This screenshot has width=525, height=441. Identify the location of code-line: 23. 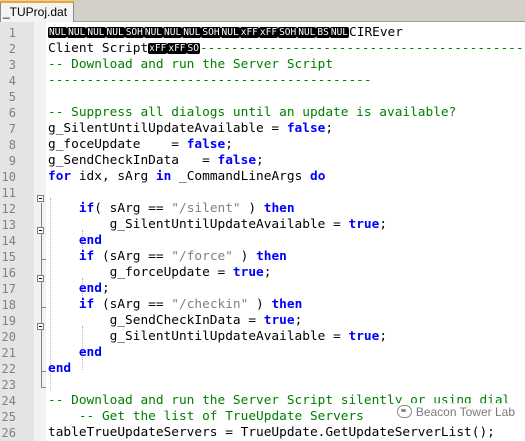
(262, 385).